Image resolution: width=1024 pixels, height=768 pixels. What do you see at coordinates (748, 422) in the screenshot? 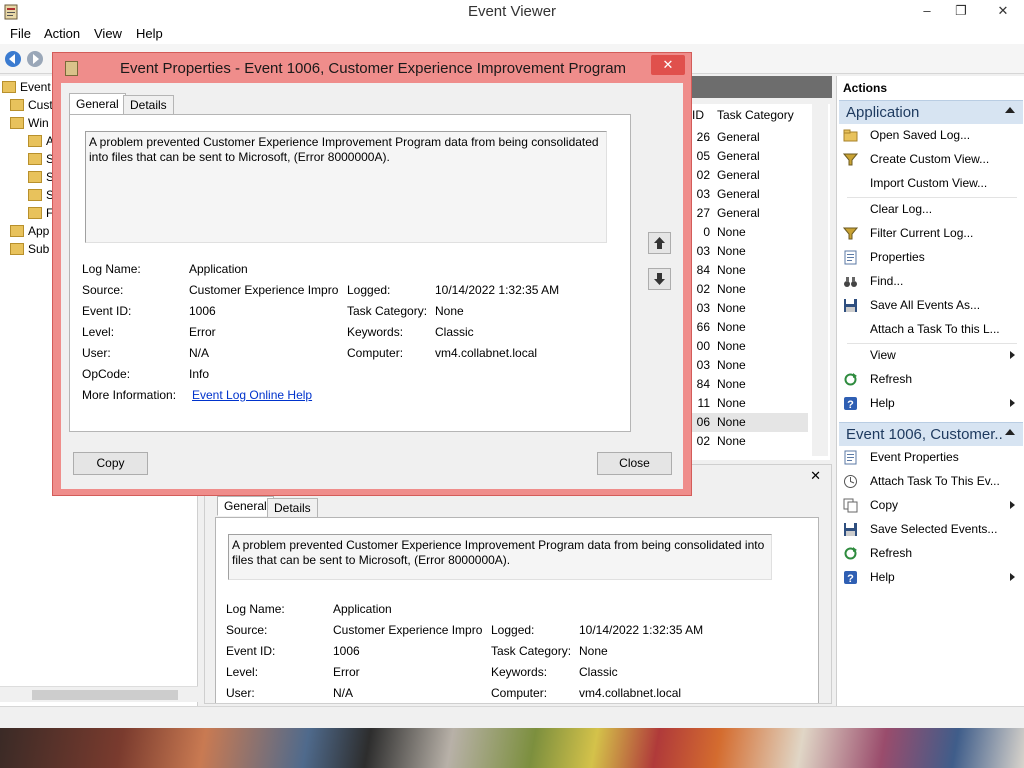
I see `event-row: 06 None` at bounding box center [748, 422].